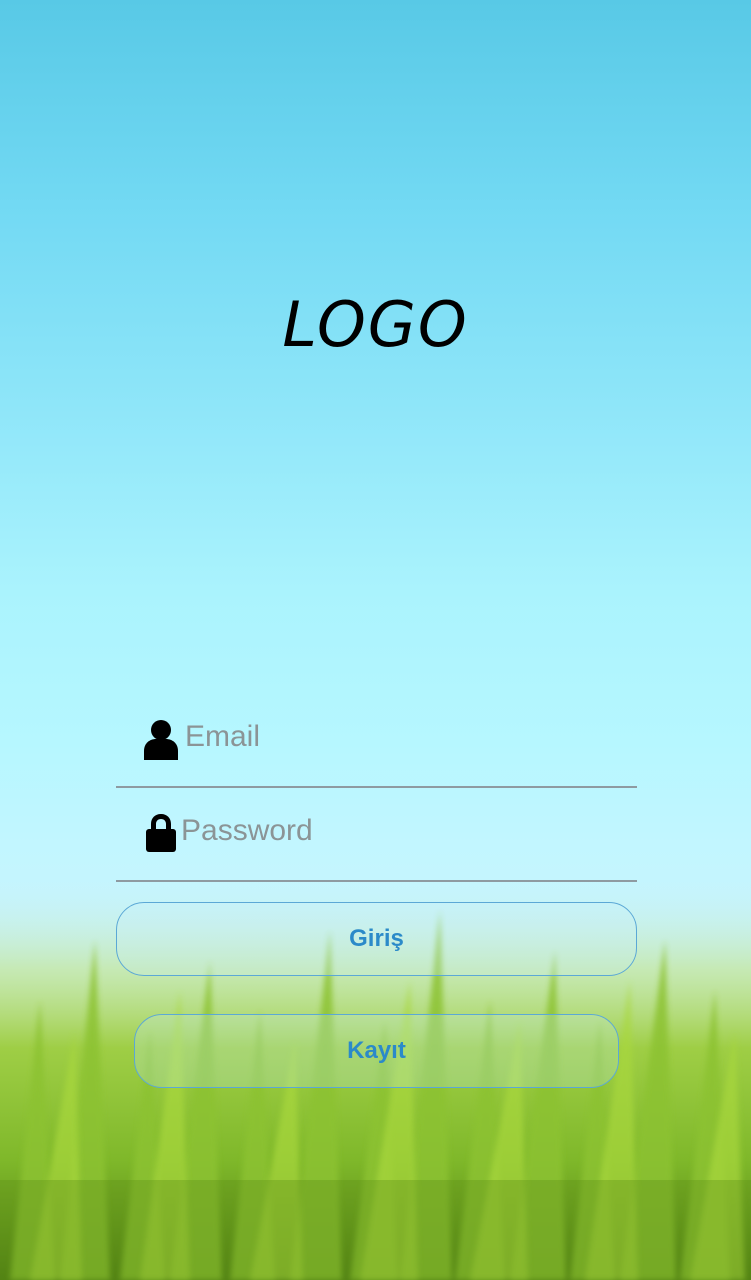  Describe the element at coordinates (375, 324) in the screenshot. I see `app-logo: LOGO` at that location.